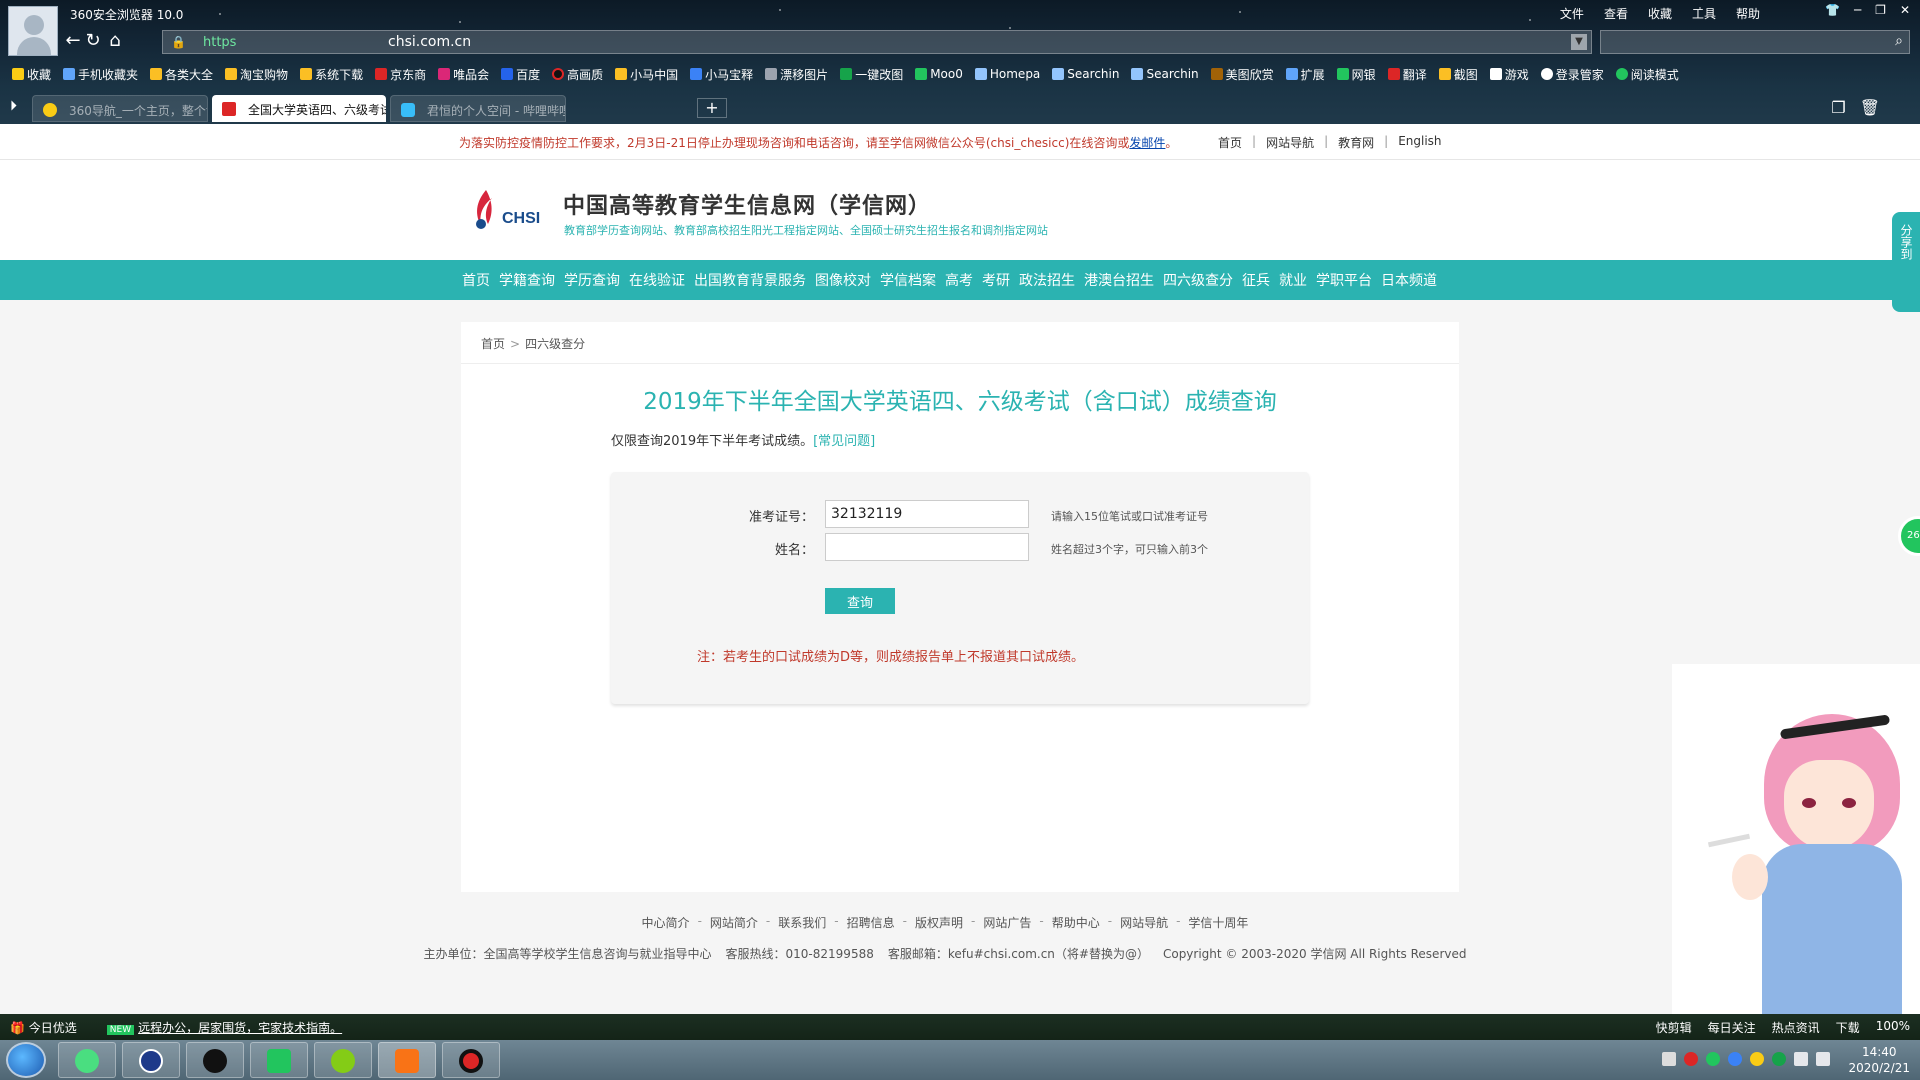  I want to click on nav-online-verify: 在线验证, so click(657, 280).